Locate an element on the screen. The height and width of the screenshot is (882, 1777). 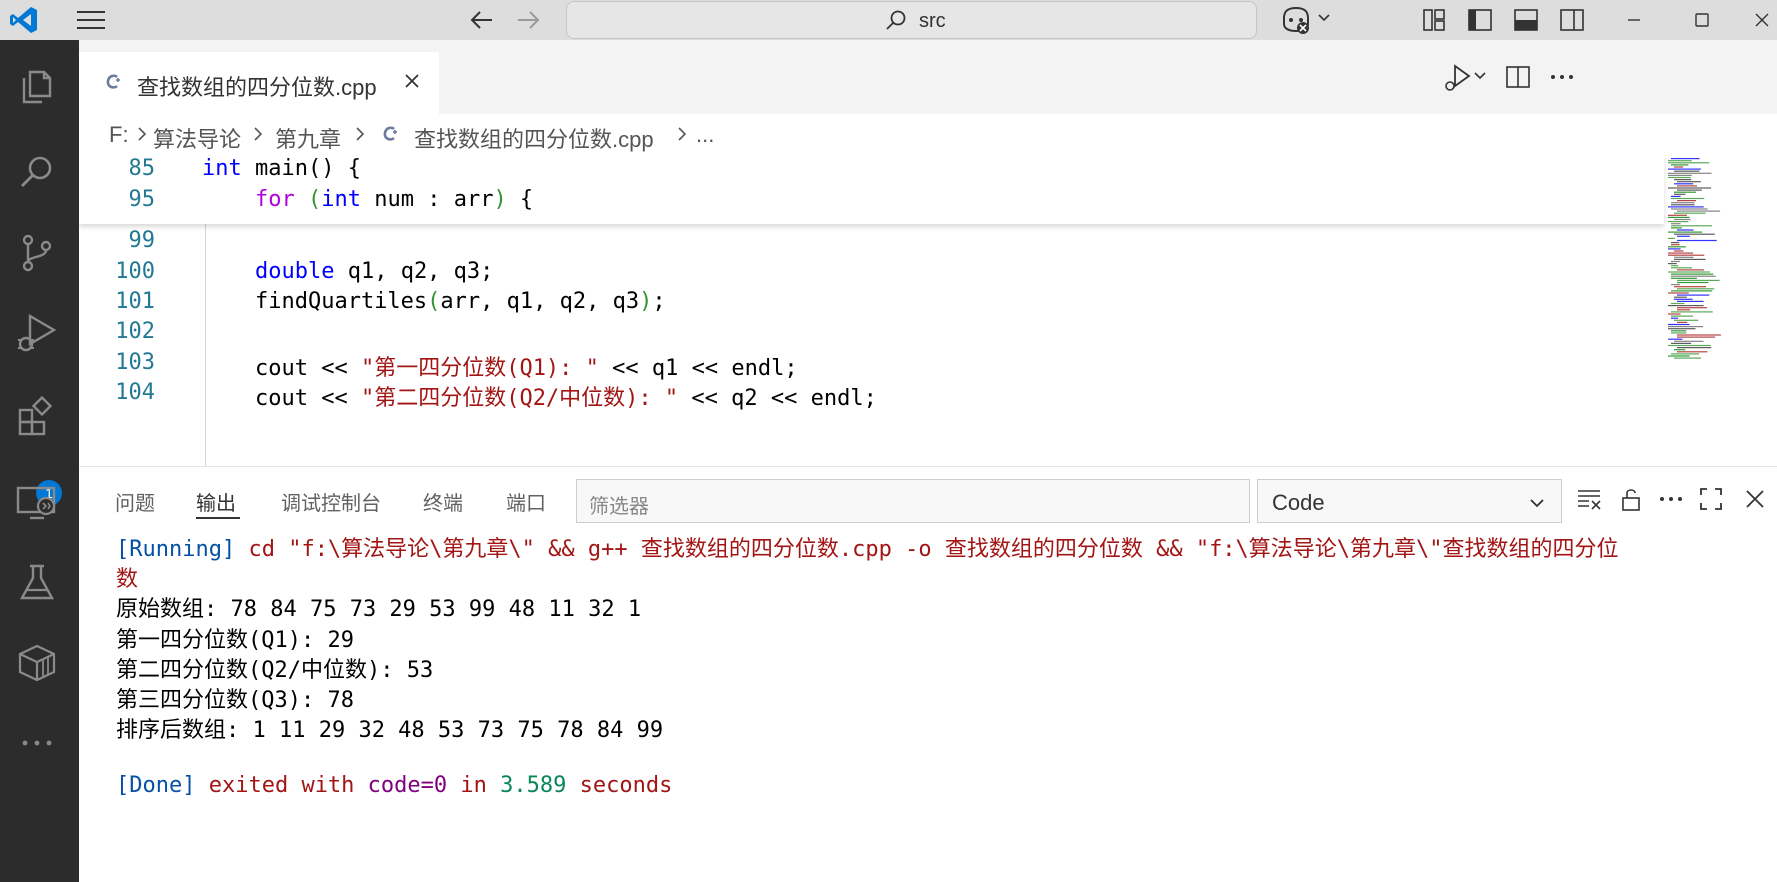
code-token: findQuartiles is located at coordinates (315, 301).